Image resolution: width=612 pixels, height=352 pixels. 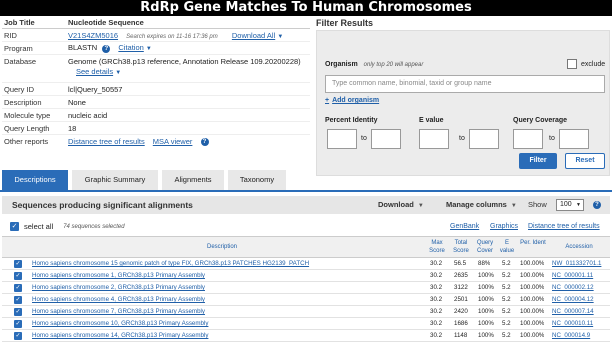 I want to click on row-accession: NC_000004.12, so click(x=581, y=300).